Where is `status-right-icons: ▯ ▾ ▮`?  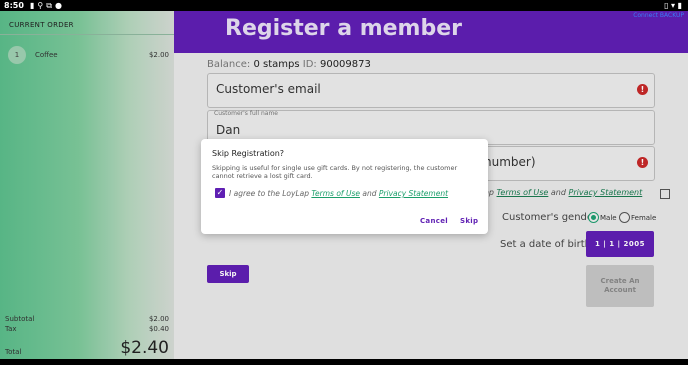
status-right-icons: ▯ ▾ ▮ is located at coordinates (673, 5).